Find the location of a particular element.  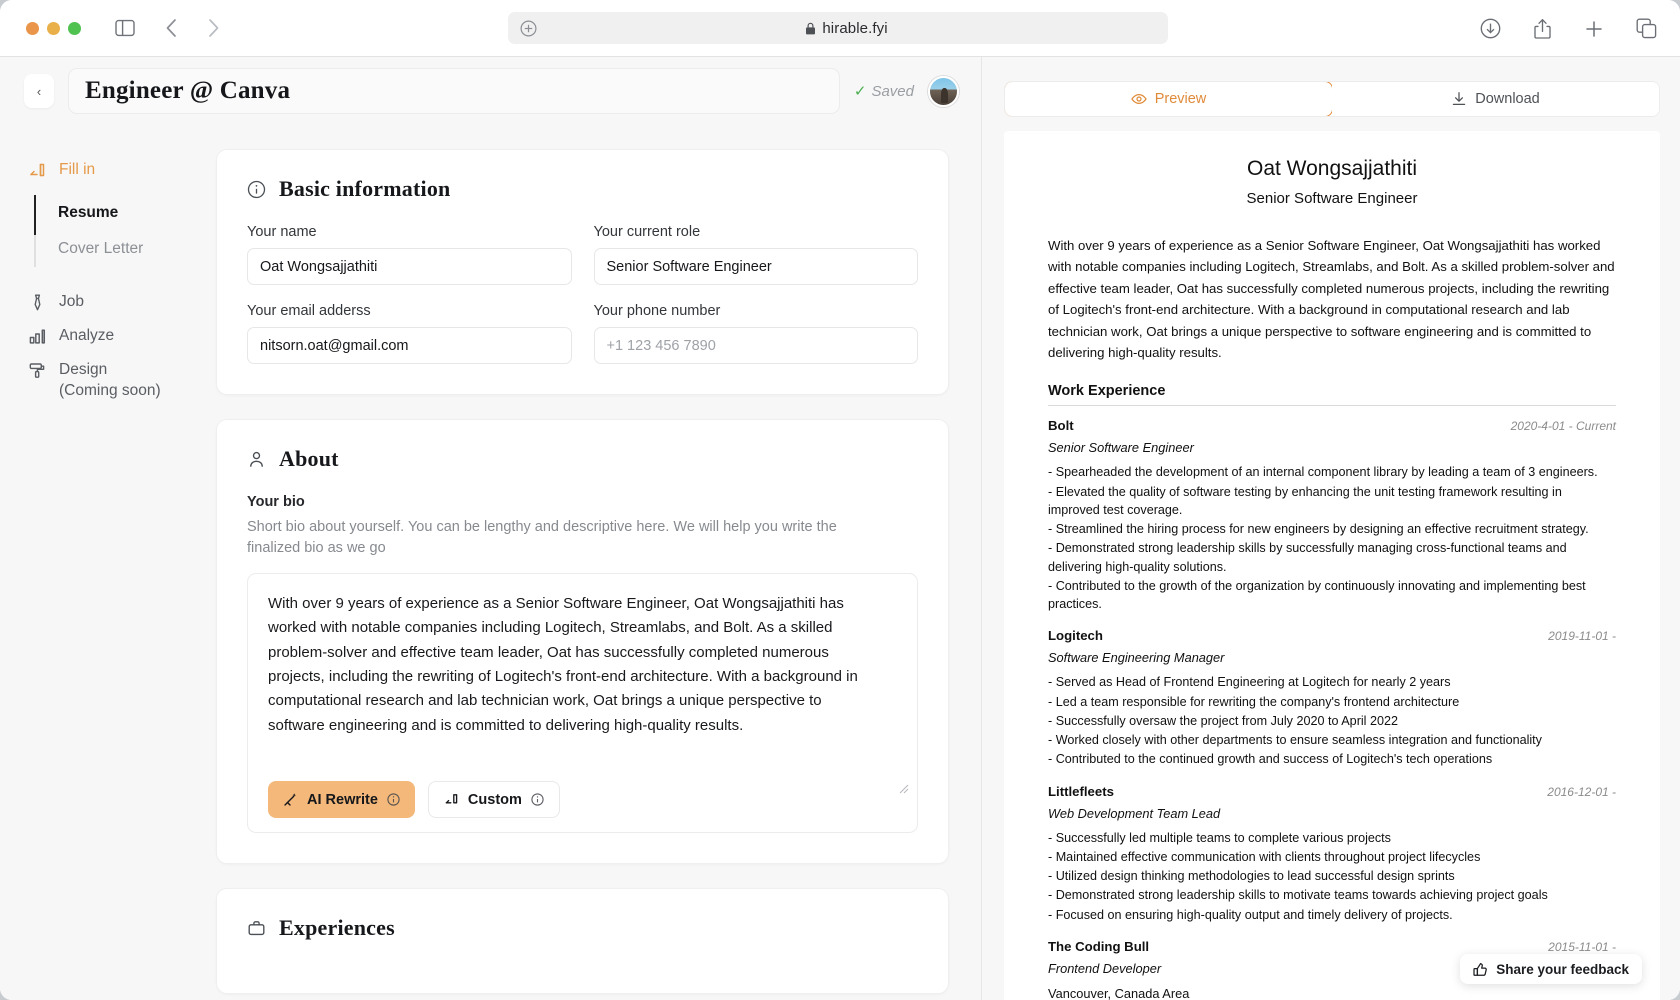

email-input: nitsorn.oat@gmail.com is located at coordinates (409, 345).